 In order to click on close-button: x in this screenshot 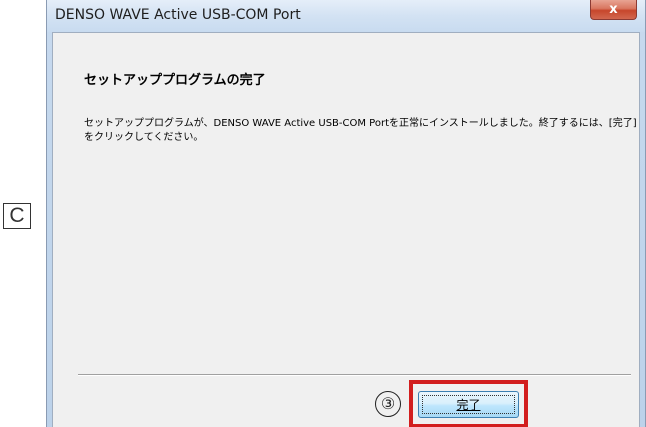, I will do `click(613, 10)`.